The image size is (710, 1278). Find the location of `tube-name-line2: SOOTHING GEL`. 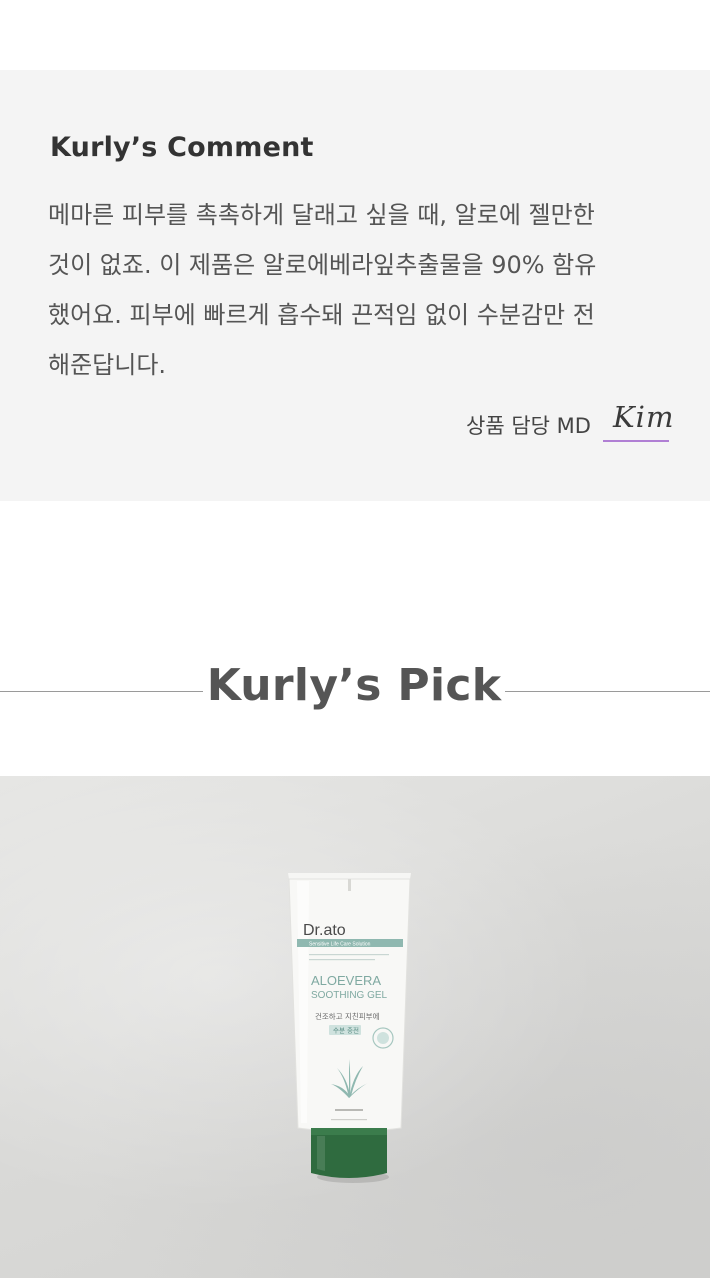

tube-name-line2: SOOTHING GEL is located at coordinates (349, 995).